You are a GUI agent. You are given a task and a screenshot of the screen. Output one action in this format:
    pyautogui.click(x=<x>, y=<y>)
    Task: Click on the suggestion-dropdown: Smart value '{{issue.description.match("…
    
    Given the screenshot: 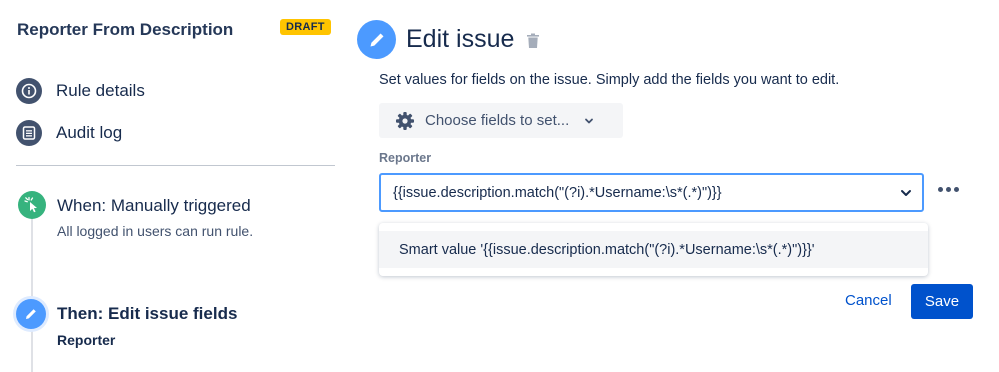 What is the action you would take?
    pyautogui.click(x=653, y=249)
    